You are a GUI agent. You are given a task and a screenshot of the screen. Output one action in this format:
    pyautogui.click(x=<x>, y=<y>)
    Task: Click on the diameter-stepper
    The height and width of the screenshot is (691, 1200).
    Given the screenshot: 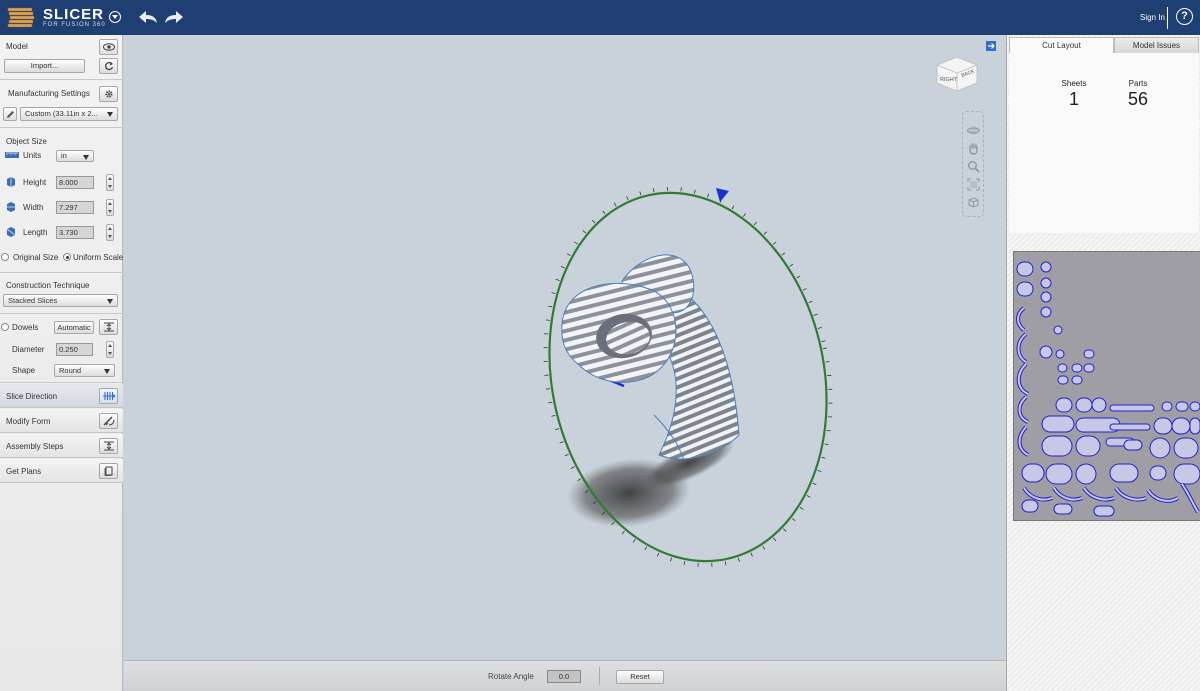 What is the action you would take?
    pyautogui.click(x=110, y=349)
    